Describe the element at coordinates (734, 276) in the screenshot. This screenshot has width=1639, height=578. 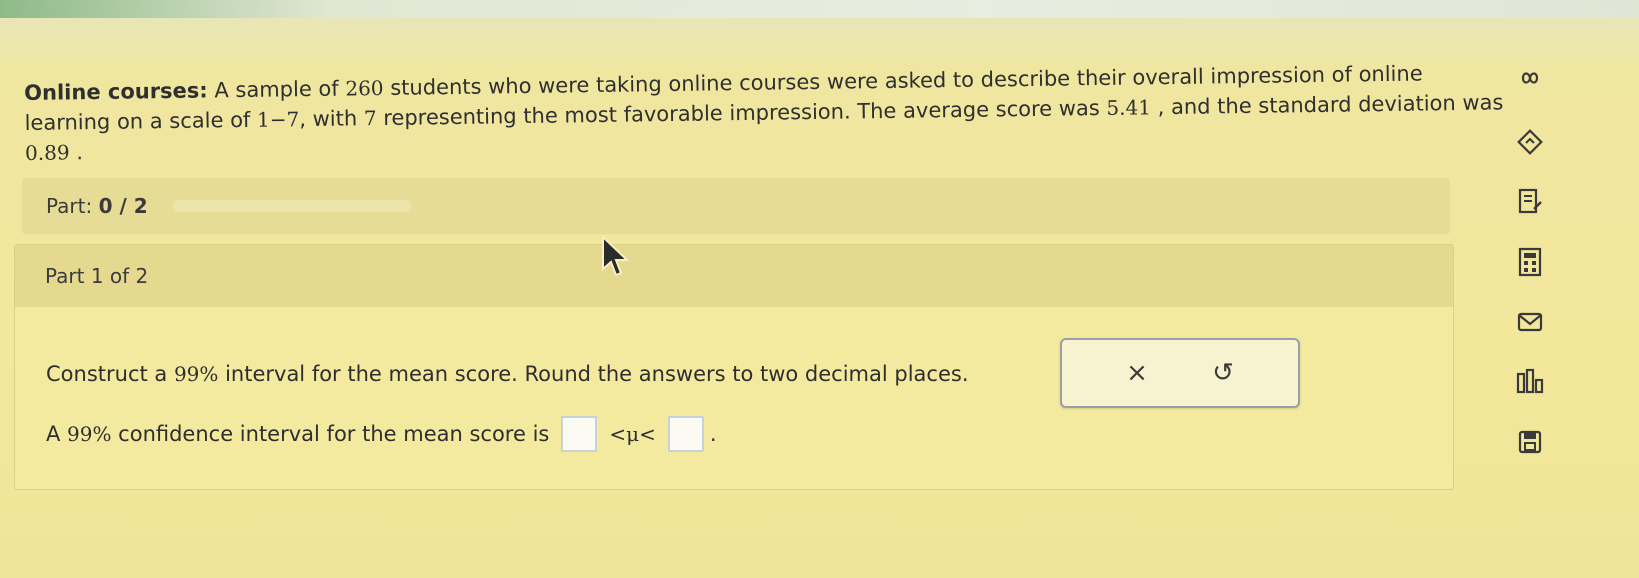
I see `part-header: Part 1 of 2` at that location.